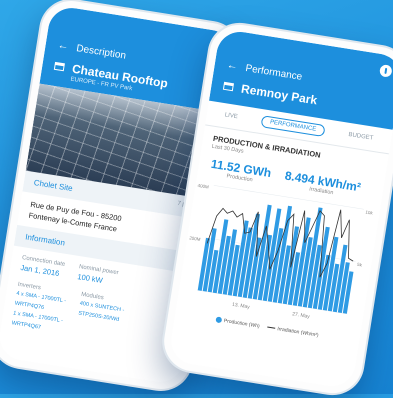 The height and width of the screenshot is (398, 393). I want to click on y2-axis-label: 10k, so click(369, 213).